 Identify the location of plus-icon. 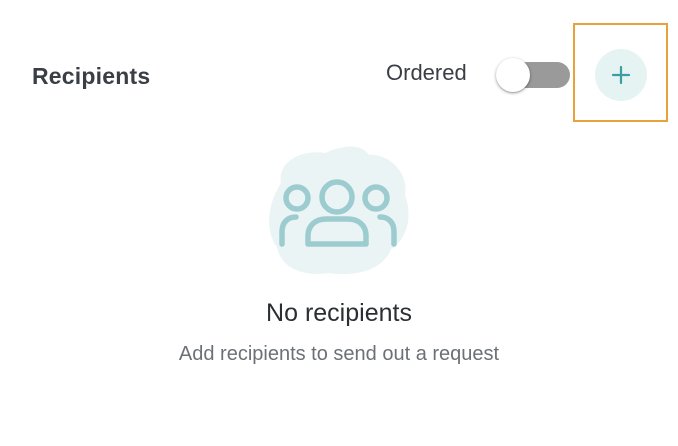
(621, 75).